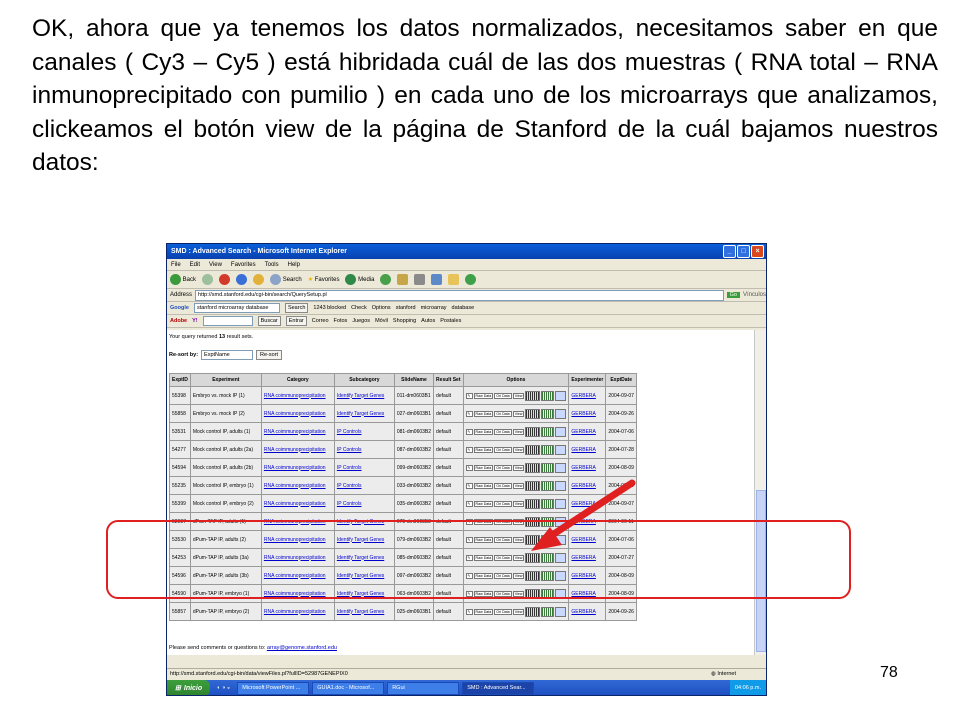 The image size is (960, 720). What do you see at coordinates (754, 295) in the screenshot?
I see `links-label: Vínculos` at bounding box center [754, 295].